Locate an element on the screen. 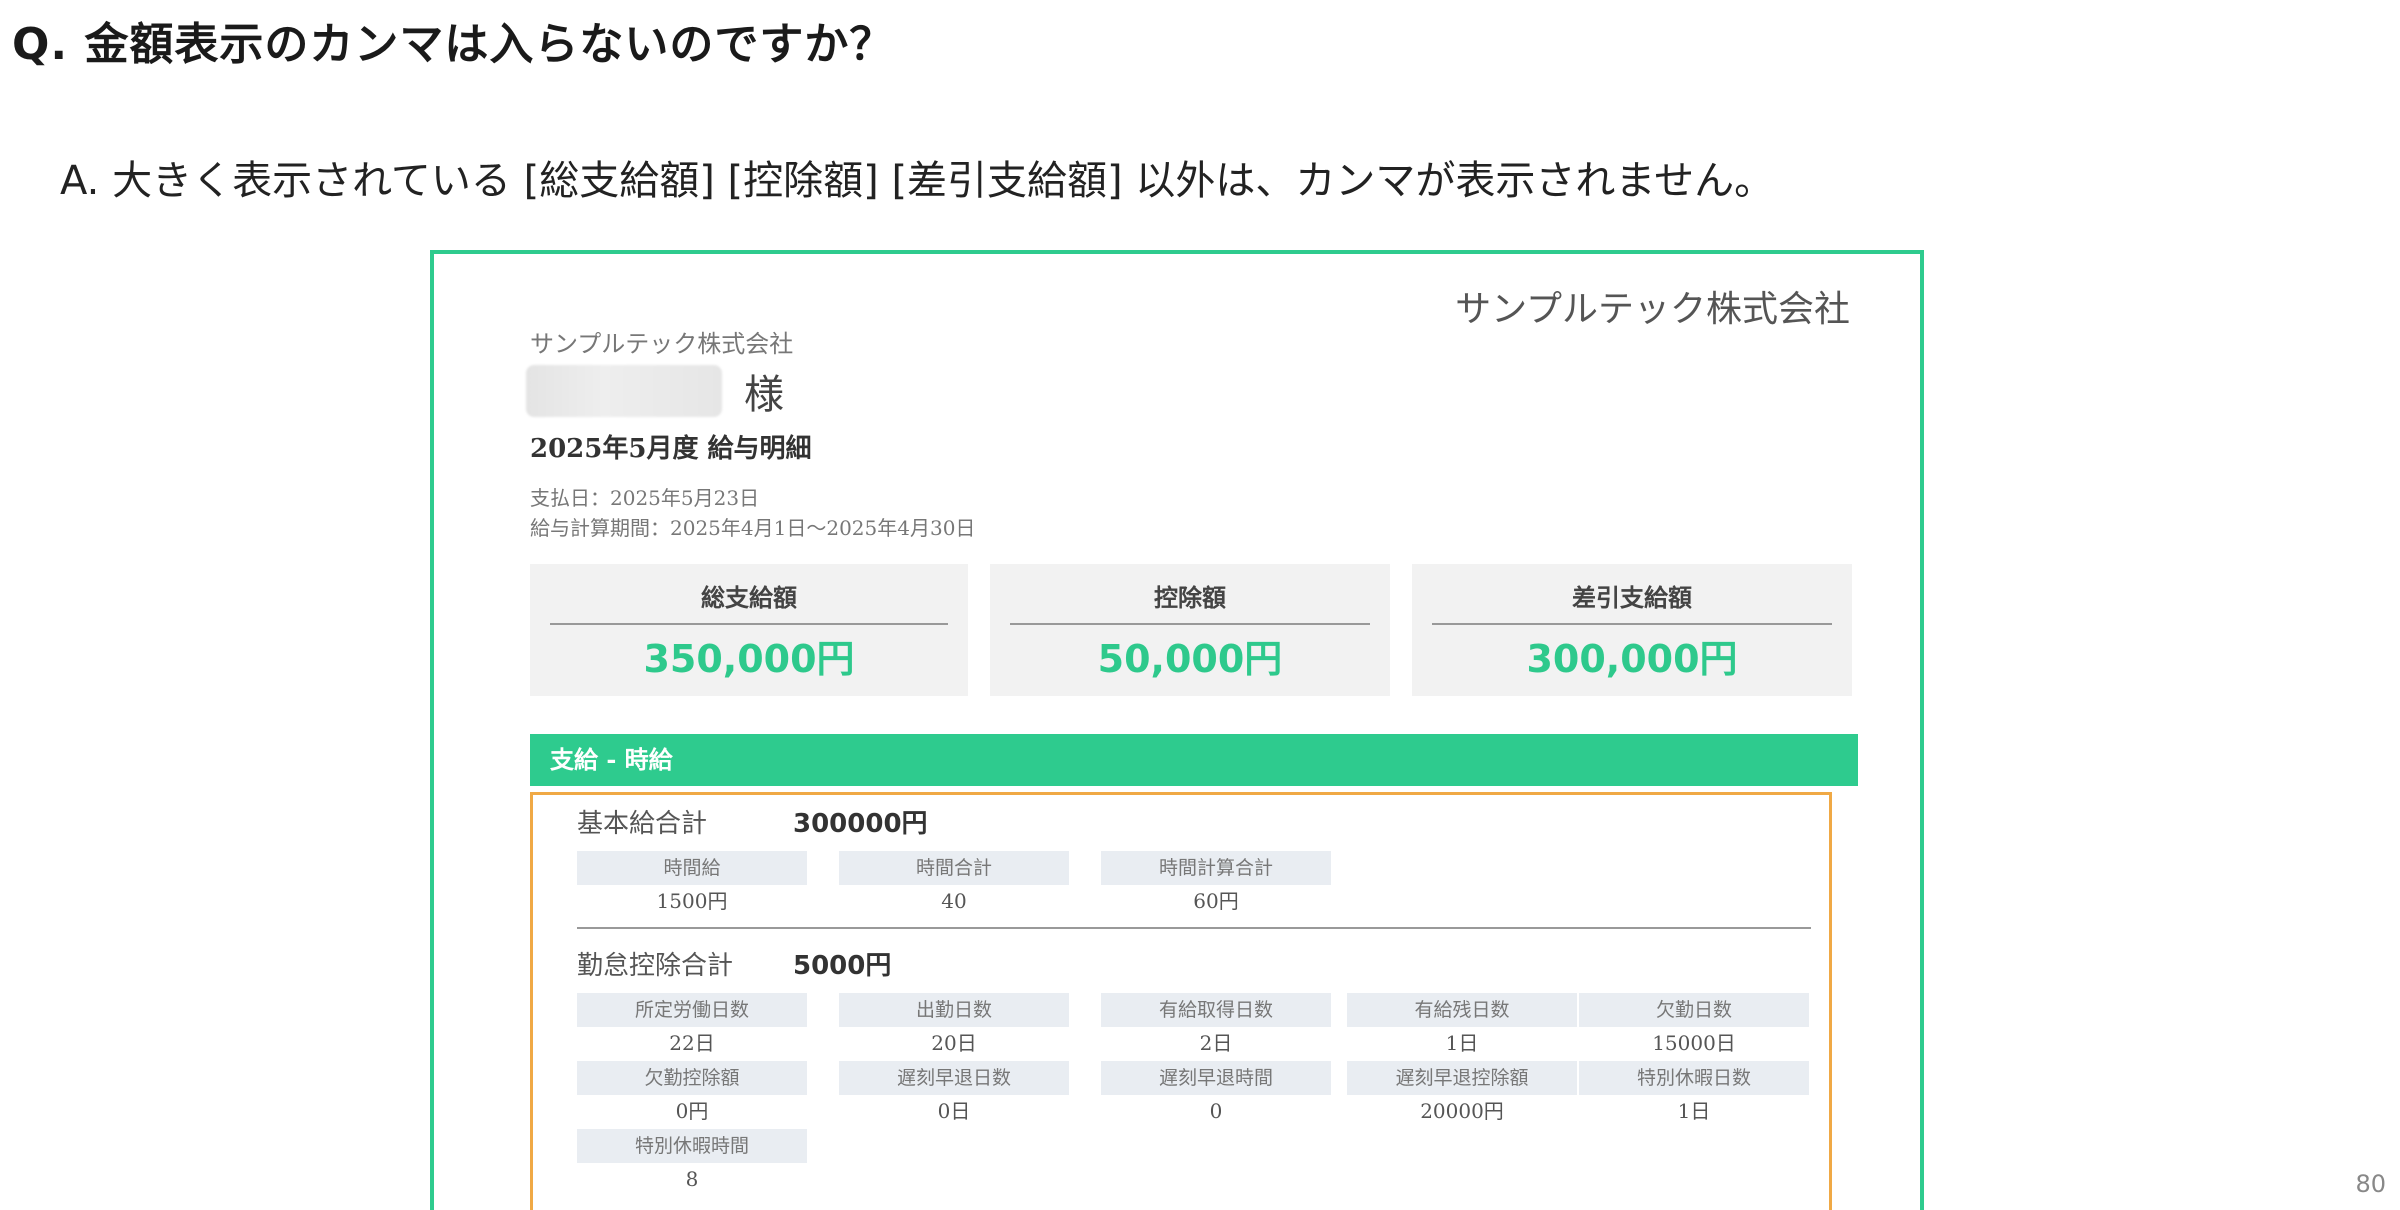  pay-period: 給与計算期間：2025年4月1日～2025年4月30日 is located at coordinates (753, 528).